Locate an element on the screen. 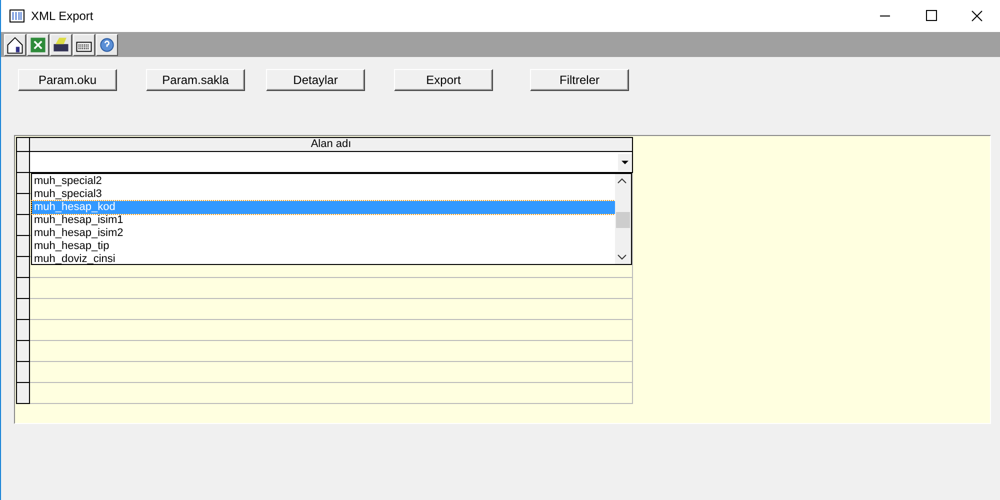 The height and width of the screenshot is (500, 1000). help-icon is located at coordinates (107, 45).